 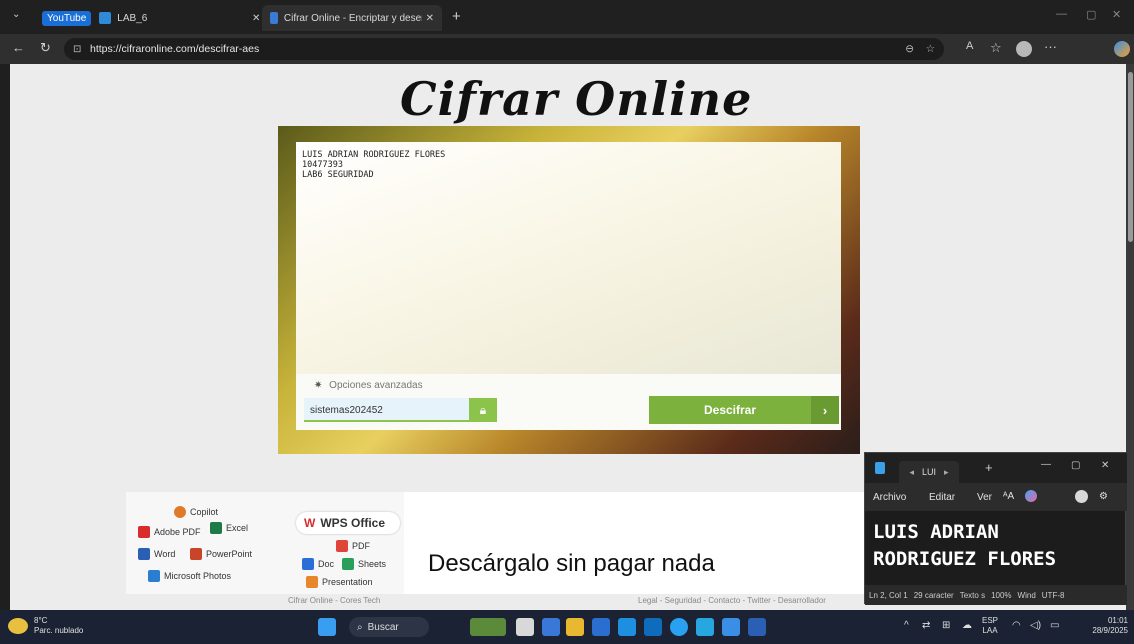 I want to click on tab-youtube-label: YouTube, so click(x=67, y=18).